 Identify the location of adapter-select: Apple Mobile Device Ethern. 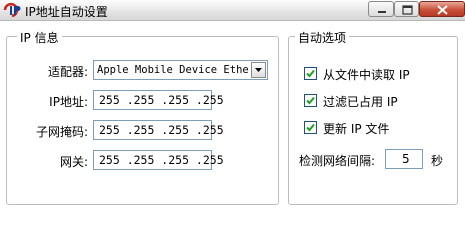
(180, 70).